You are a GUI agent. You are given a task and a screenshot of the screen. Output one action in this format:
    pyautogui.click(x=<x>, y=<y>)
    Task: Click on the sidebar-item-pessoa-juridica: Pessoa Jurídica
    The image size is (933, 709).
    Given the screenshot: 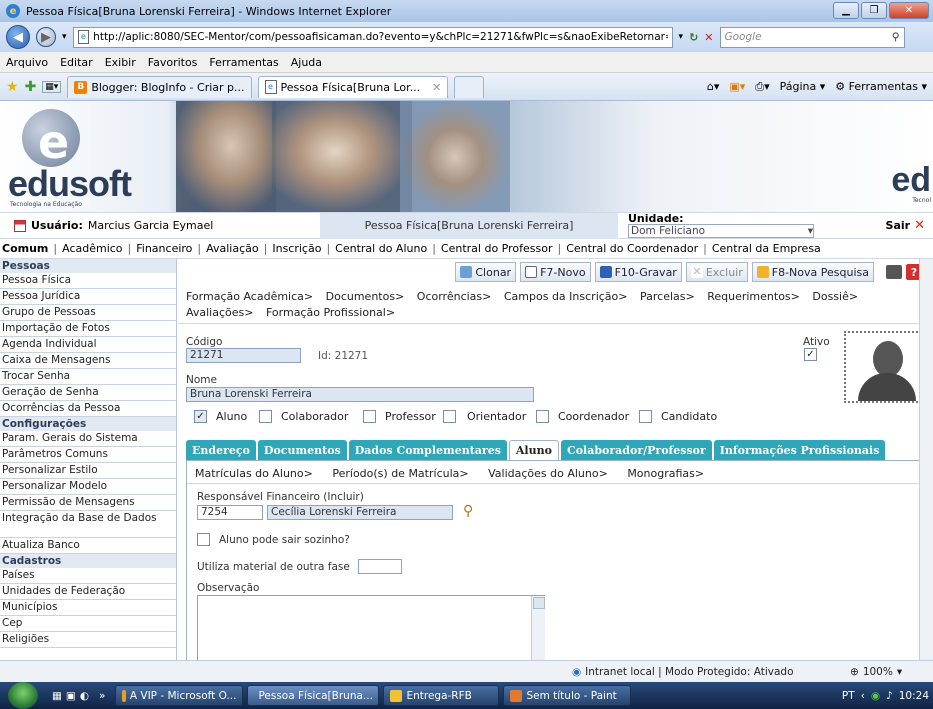 What is the action you would take?
    pyautogui.click(x=88, y=297)
    